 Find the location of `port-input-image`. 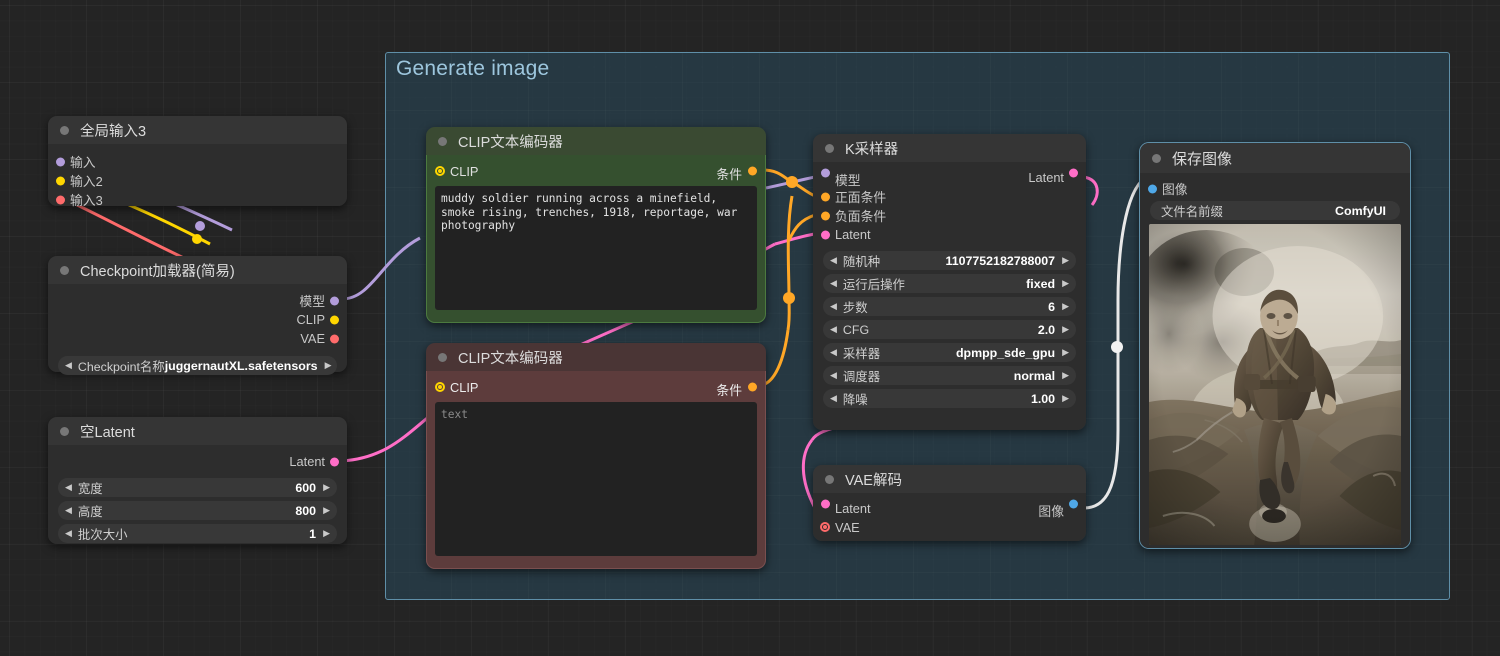

port-input-image is located at coordinates (1152, 188).